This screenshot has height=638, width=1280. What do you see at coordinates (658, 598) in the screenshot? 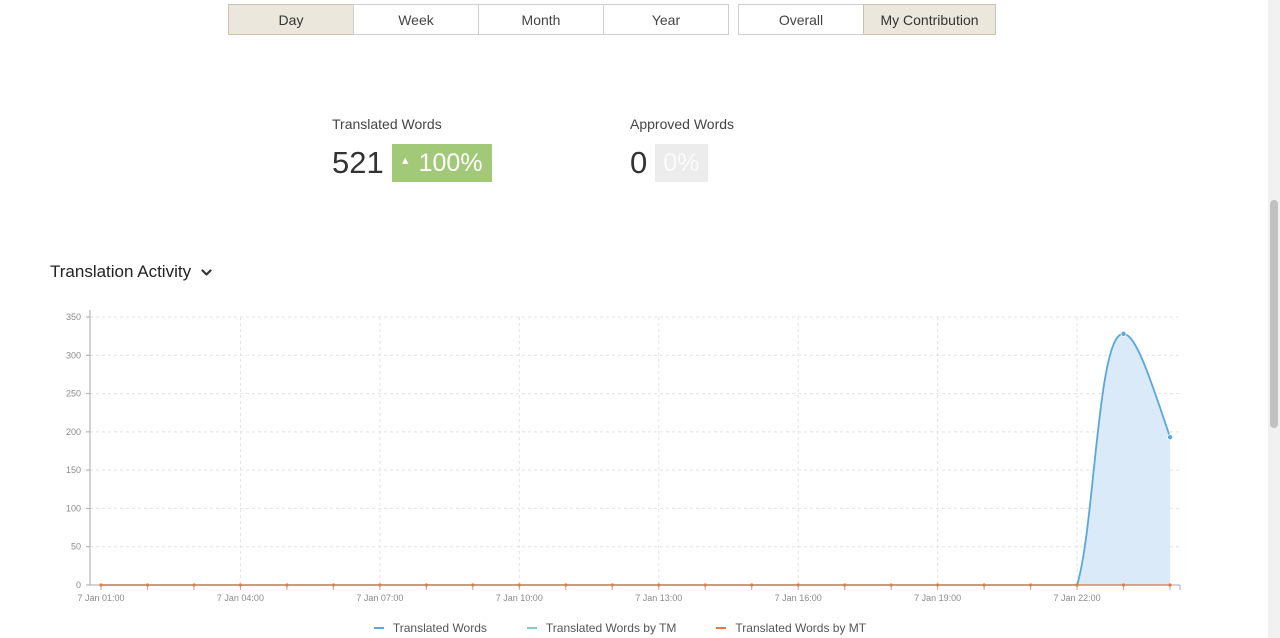
I see `x-tick-label: 7 Jan 13:00` at bounding box center [658, 598].